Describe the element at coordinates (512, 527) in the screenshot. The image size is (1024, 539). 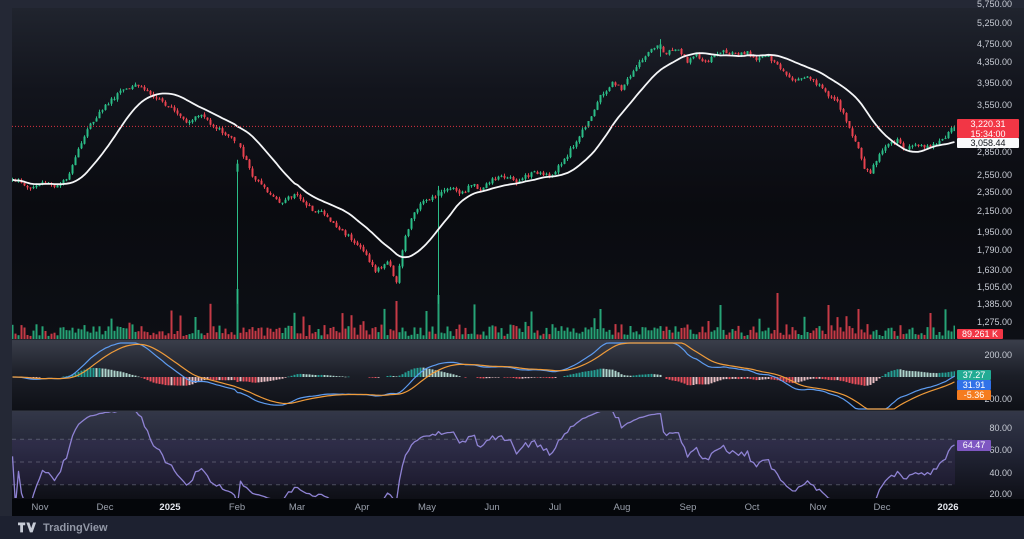
I see `footer-bar: TradingView` at that location.